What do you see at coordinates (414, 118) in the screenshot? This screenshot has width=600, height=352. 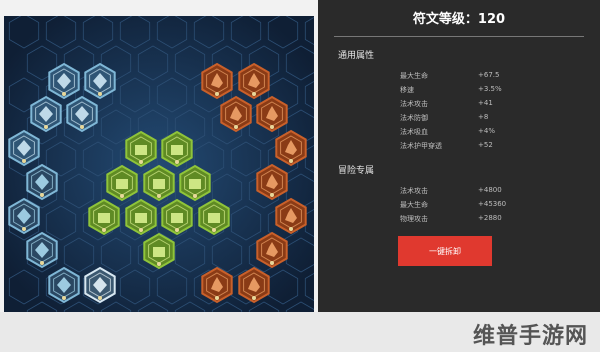 I see `general-stat-name: 法术防御` at bounding box center [414, 118].